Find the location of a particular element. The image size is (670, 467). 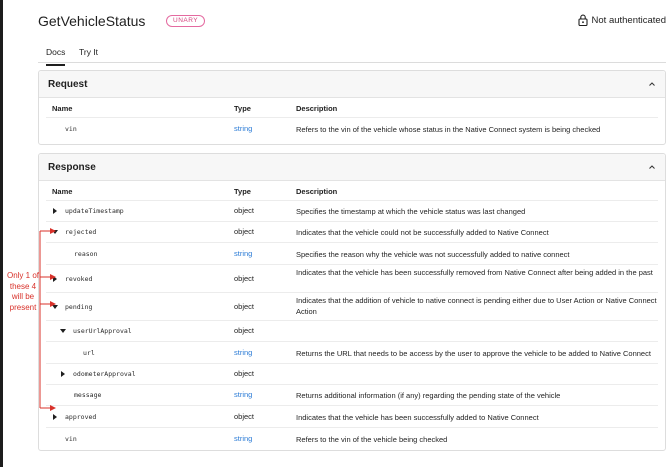

page-header: GetVehicleStatus UNARY Not authenticated is located at coordinates (352, 22).